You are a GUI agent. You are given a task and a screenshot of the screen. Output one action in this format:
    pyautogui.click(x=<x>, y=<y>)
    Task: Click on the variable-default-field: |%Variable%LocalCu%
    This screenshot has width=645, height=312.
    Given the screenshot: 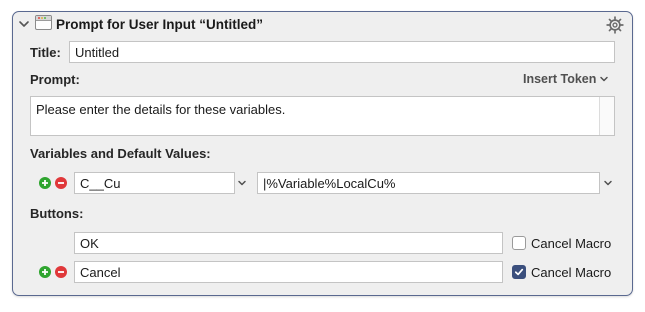 What is the action you would take?
    pyautogui.click(x=428, y=183)
    